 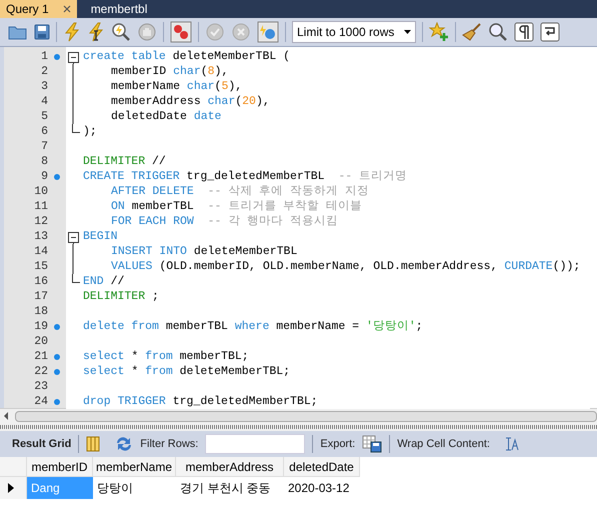 I want to click on code-line: memberAddress char(20),, so click(x=190, y=101).